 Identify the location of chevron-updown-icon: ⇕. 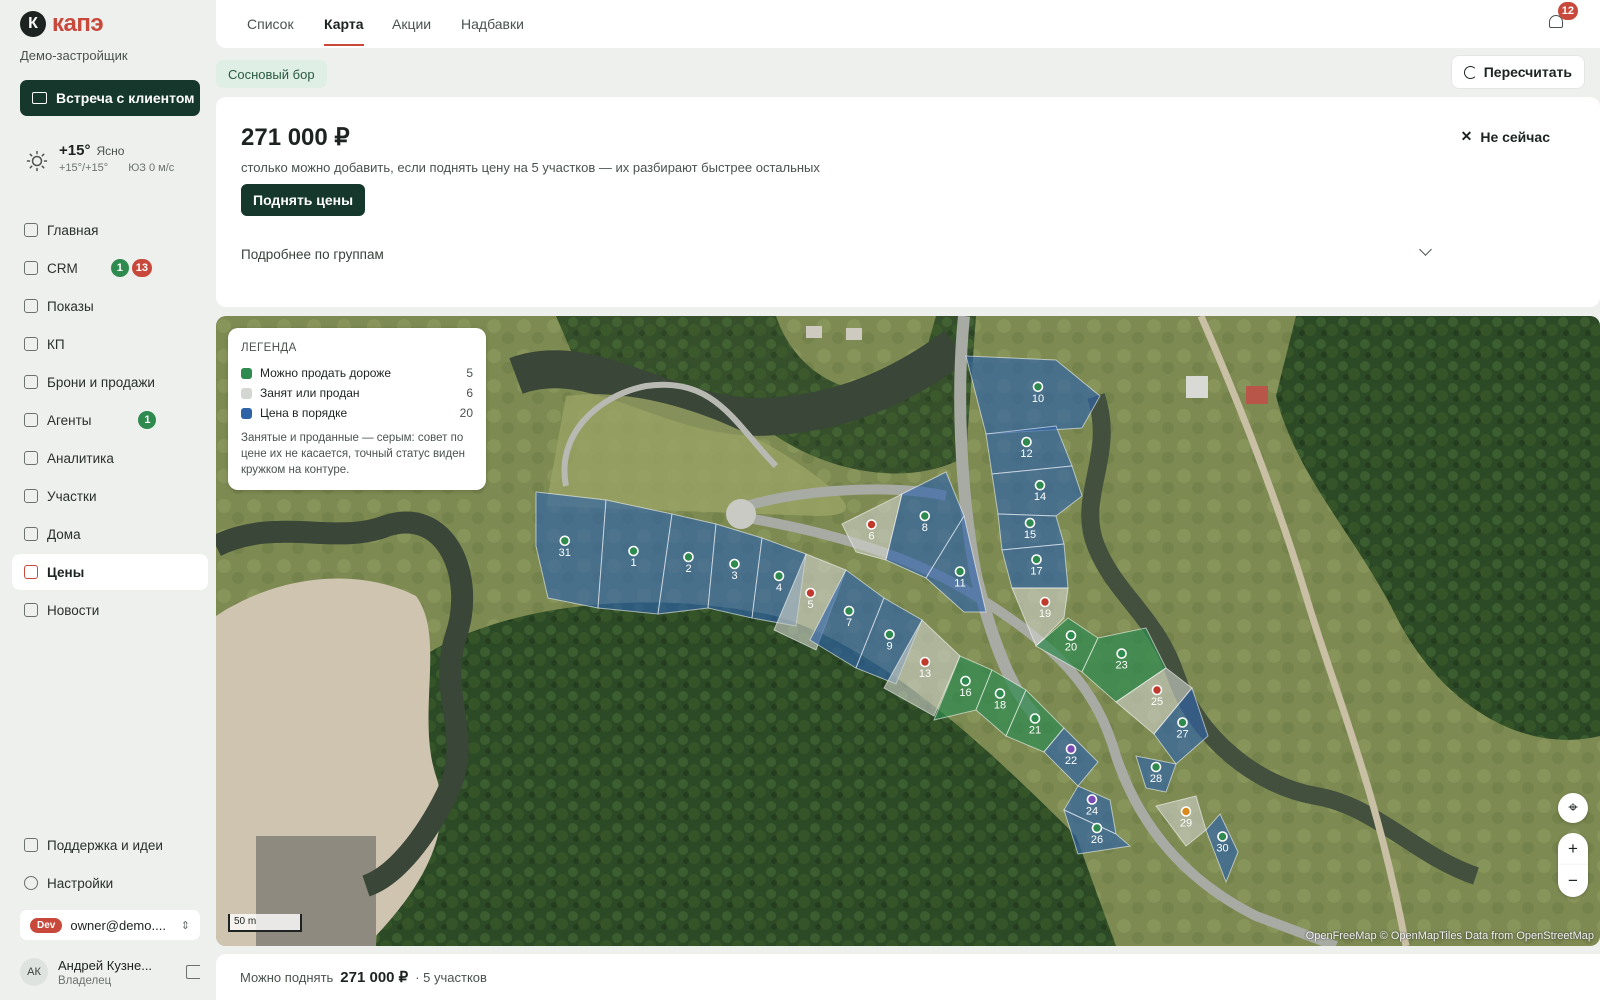
(185, 925).